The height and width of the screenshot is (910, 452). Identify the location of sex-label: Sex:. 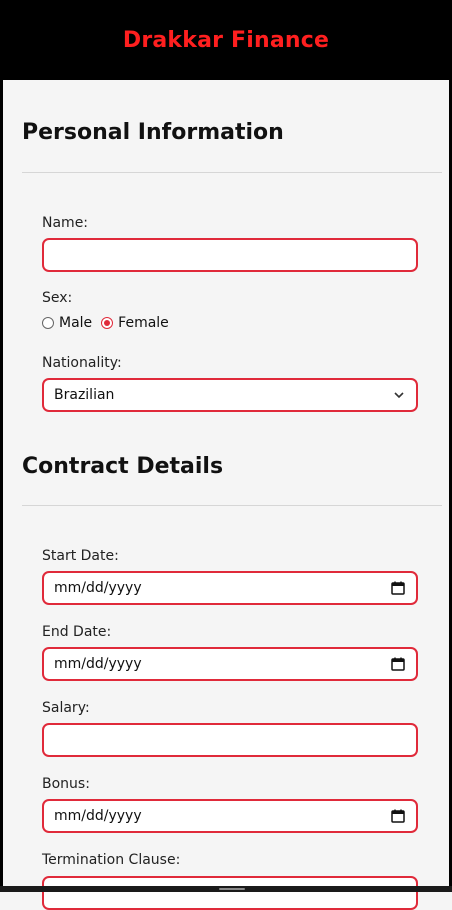
(57, 298).